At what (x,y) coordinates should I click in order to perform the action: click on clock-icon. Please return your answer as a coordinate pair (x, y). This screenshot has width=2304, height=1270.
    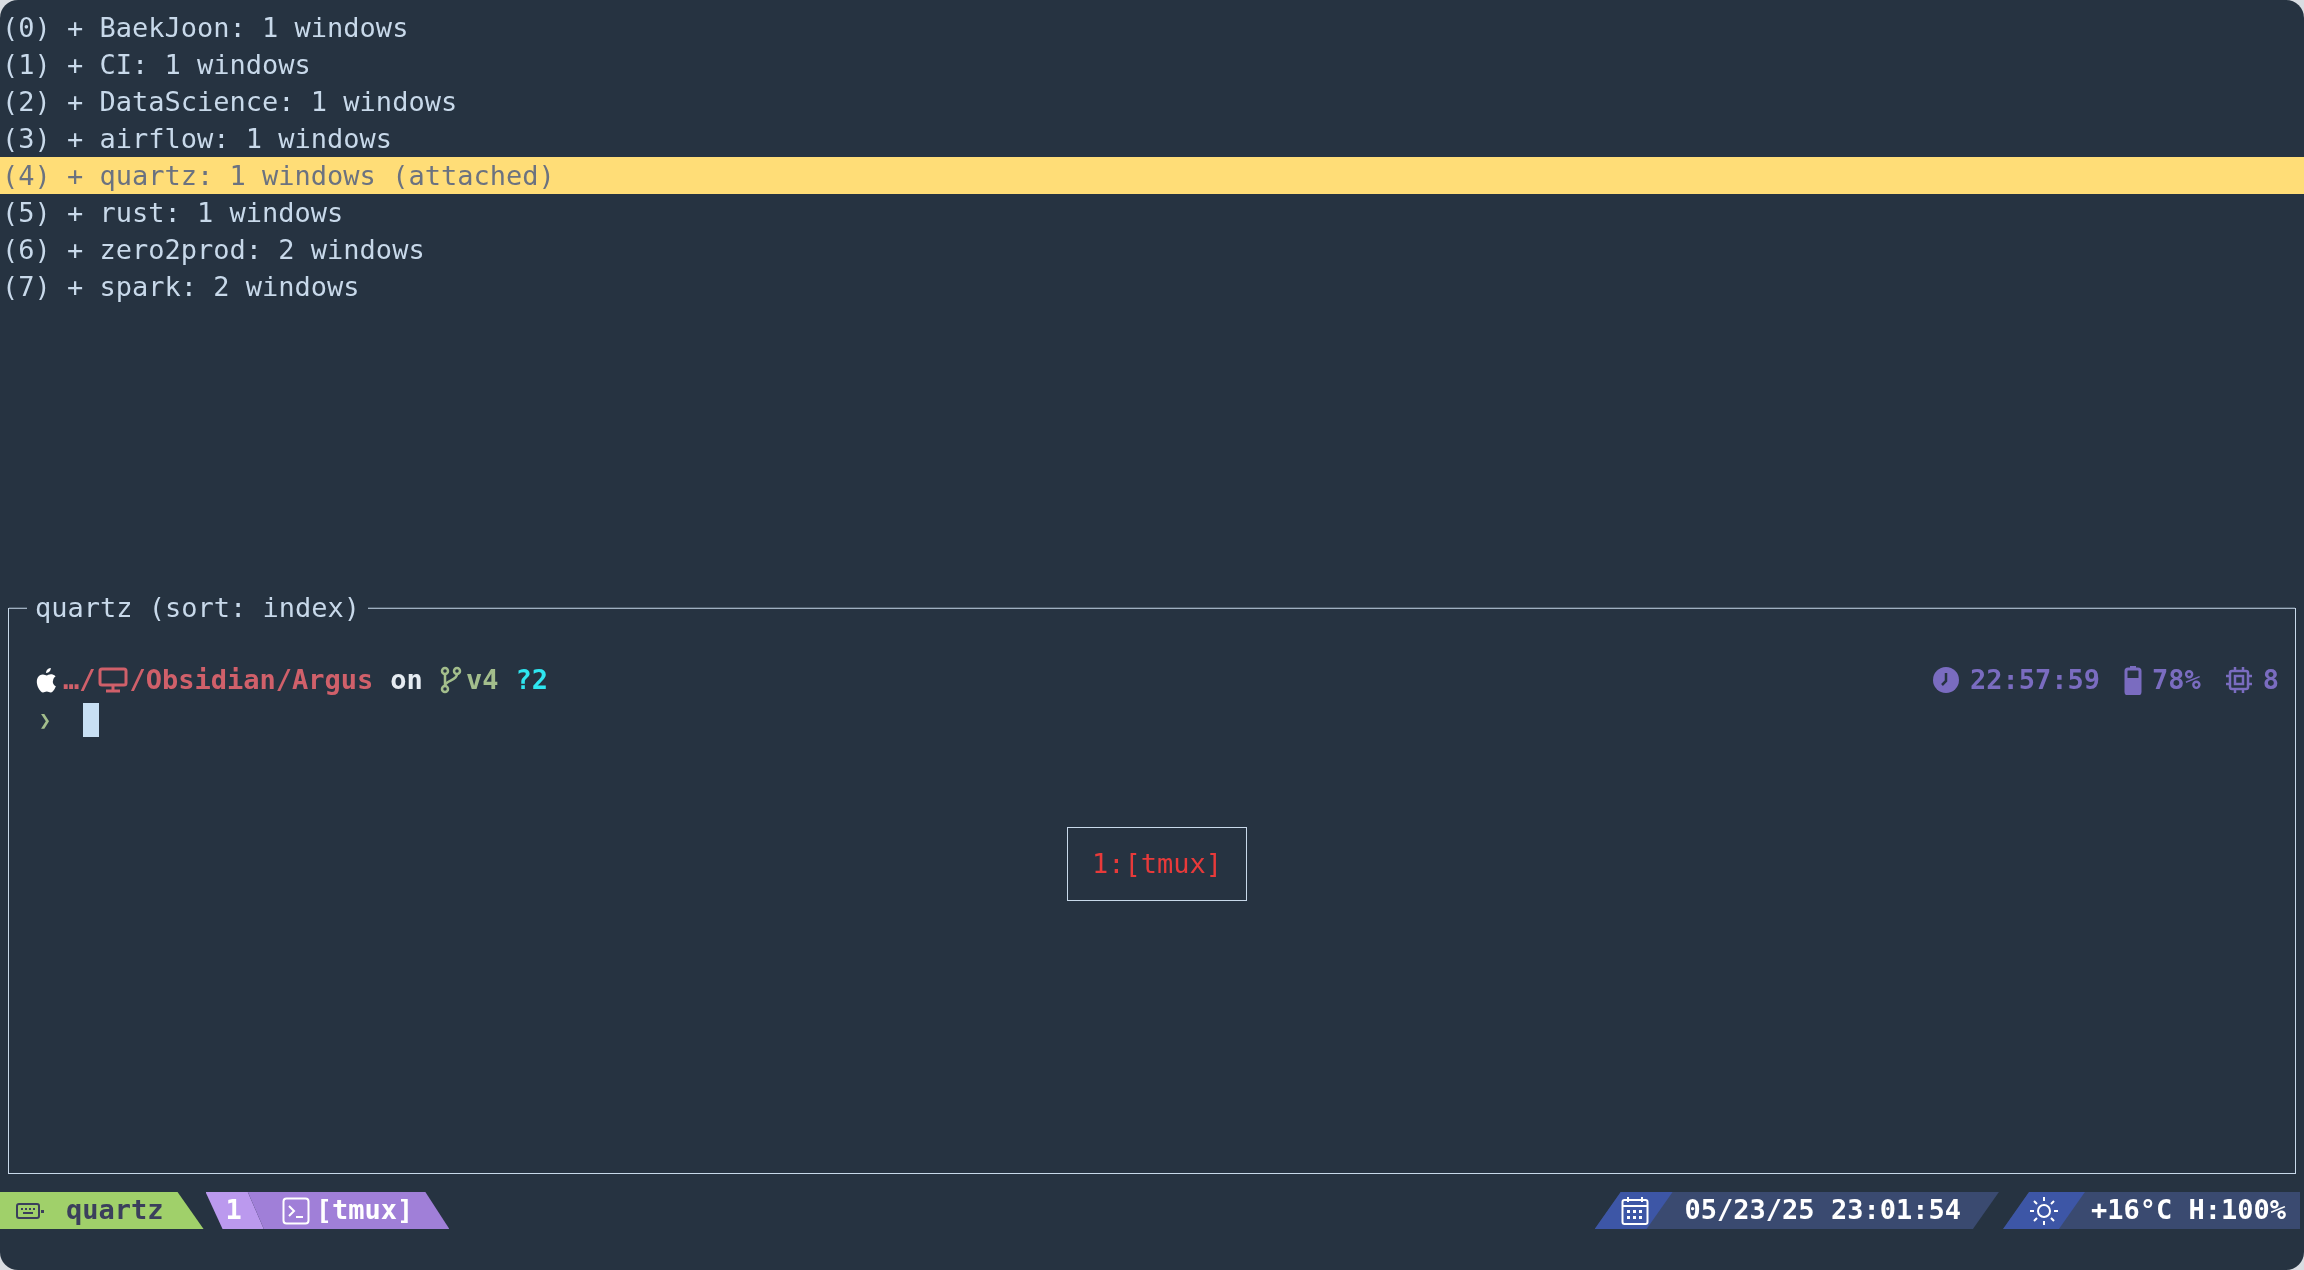
    Looking at the image, I should click on (1945, 680).